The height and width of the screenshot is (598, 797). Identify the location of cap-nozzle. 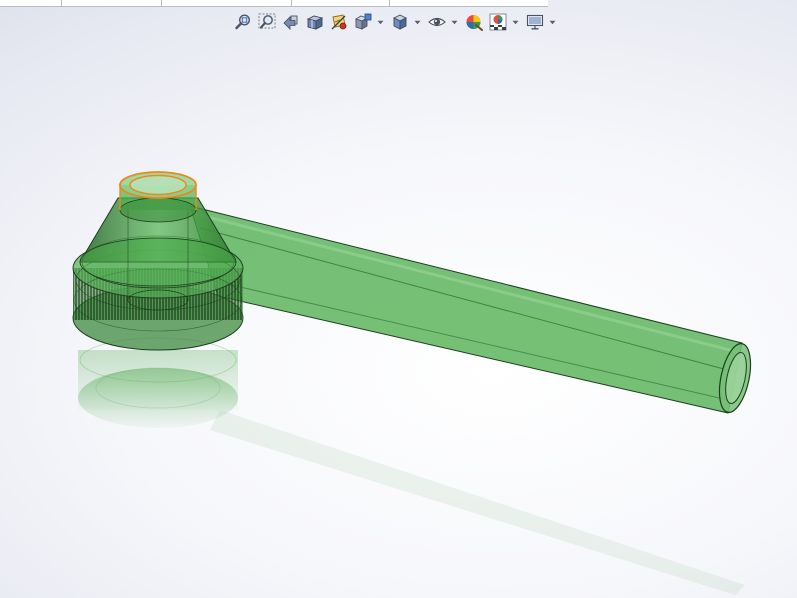
(158, 197).